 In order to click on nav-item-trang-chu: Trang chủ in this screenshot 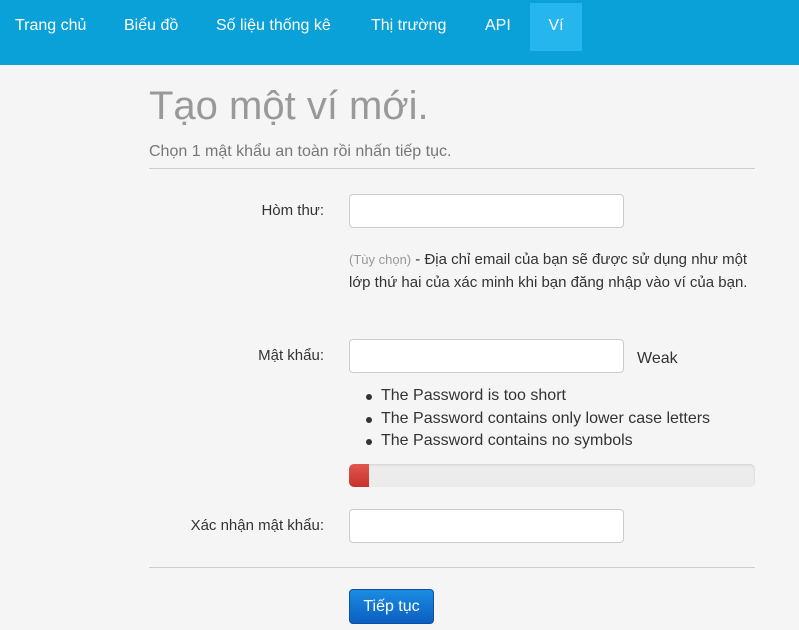, I will do `click(51, 27)`.